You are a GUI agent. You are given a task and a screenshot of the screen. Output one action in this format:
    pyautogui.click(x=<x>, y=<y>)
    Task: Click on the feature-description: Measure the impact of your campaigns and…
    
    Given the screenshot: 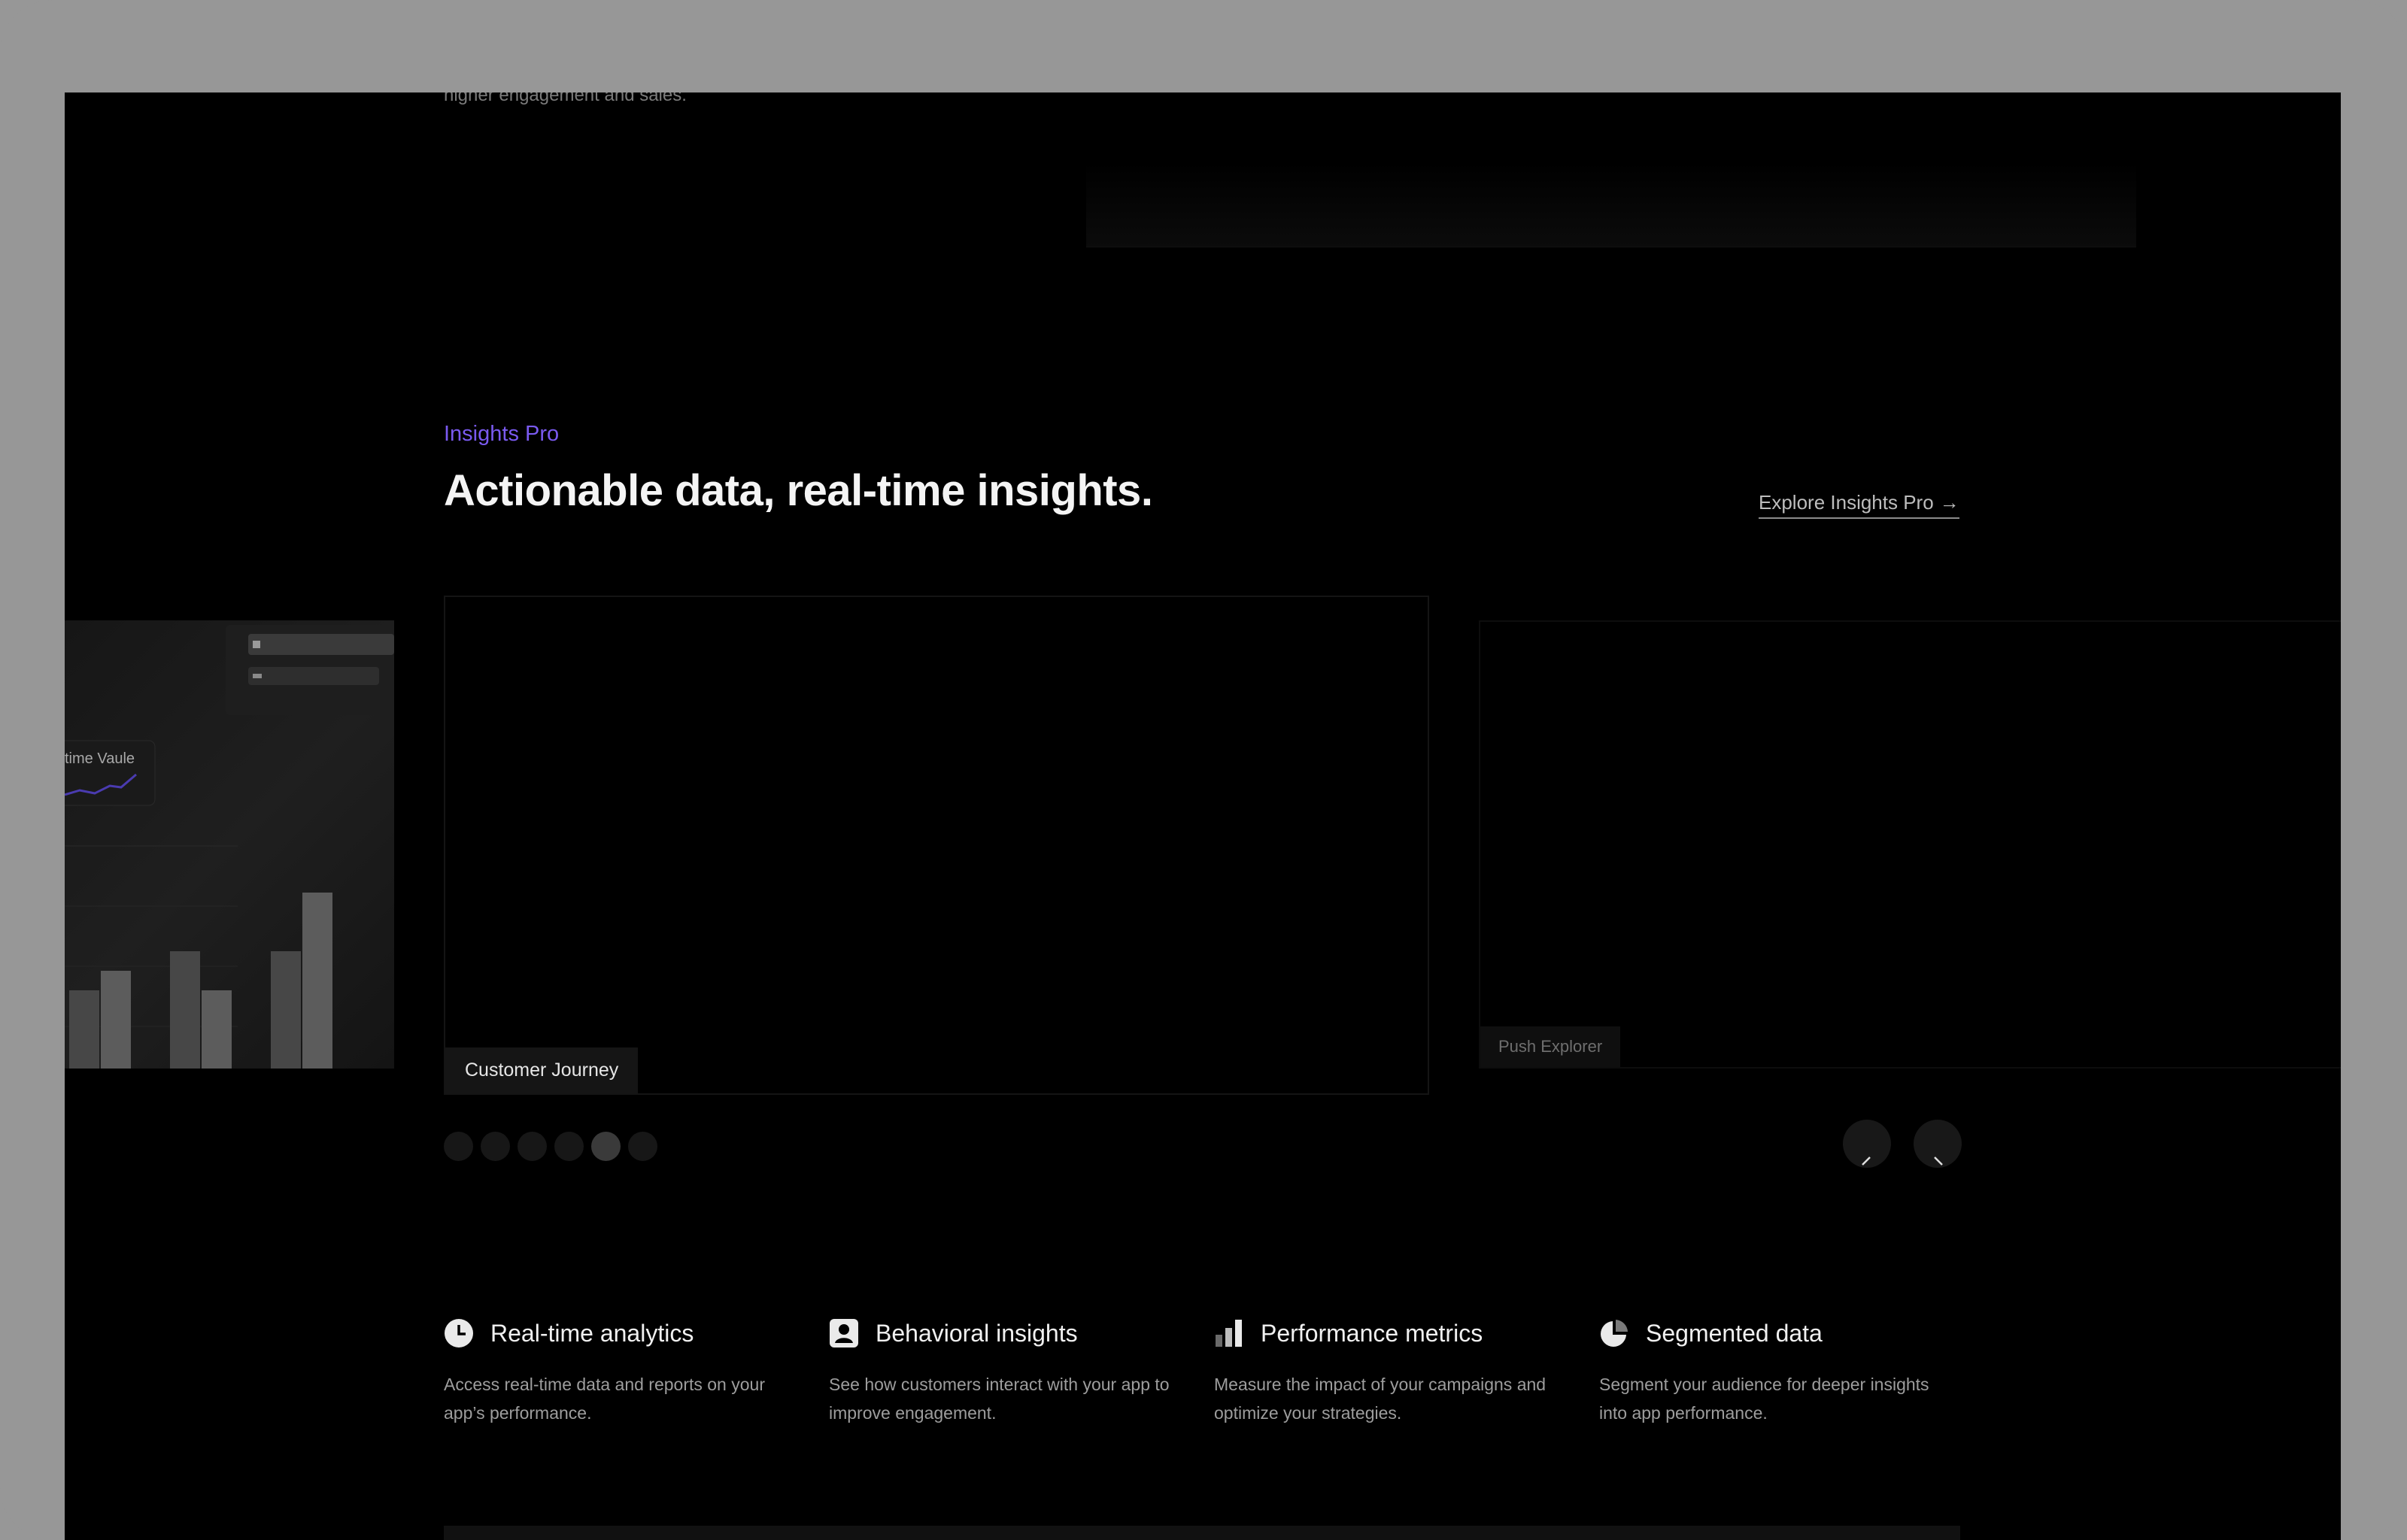 What is the action you would take?
    pyautogui.click(x=1380, y=1399)
    